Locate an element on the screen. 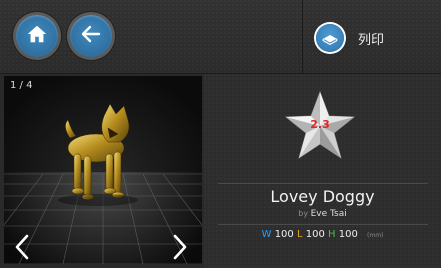 The width and height of the screenshot is (441, 268). by-label: by is located at coordinates (303, 213).